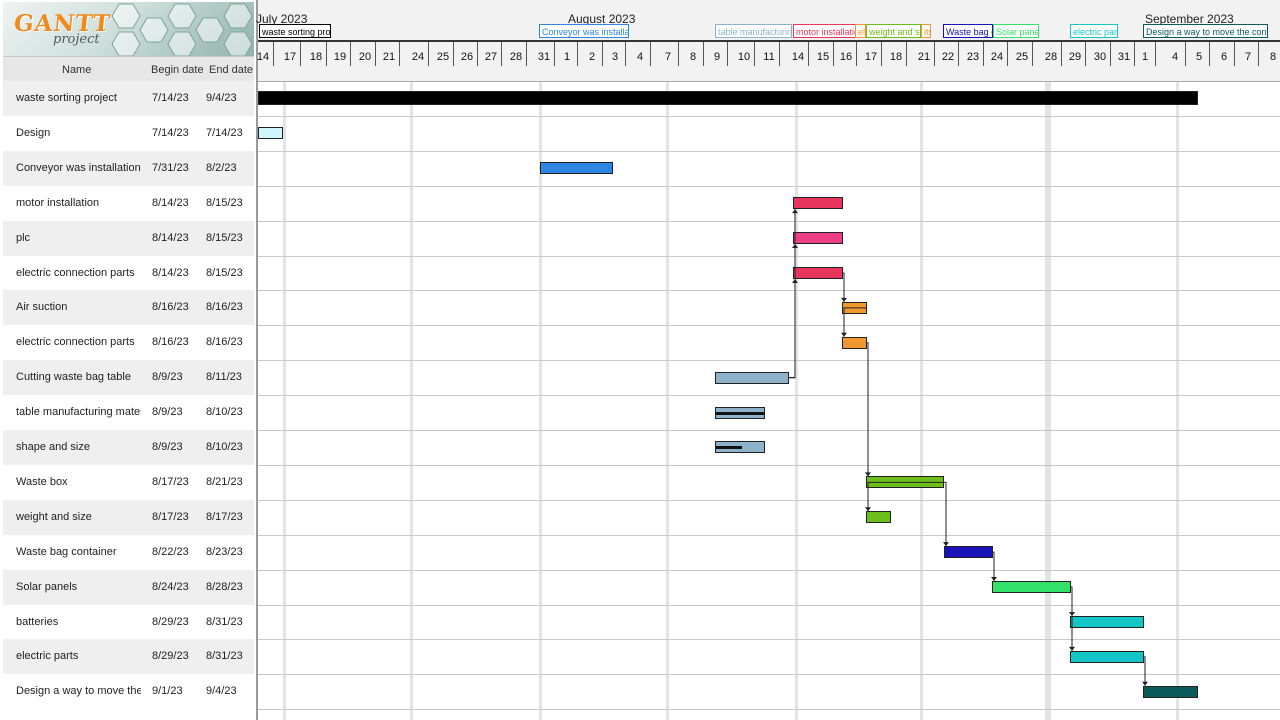 This screenshot has width=1280, height=720. Describe the element at coordinates (47, 586) in the screenshot. I see `task-name-cell: Solar panels` at that location.